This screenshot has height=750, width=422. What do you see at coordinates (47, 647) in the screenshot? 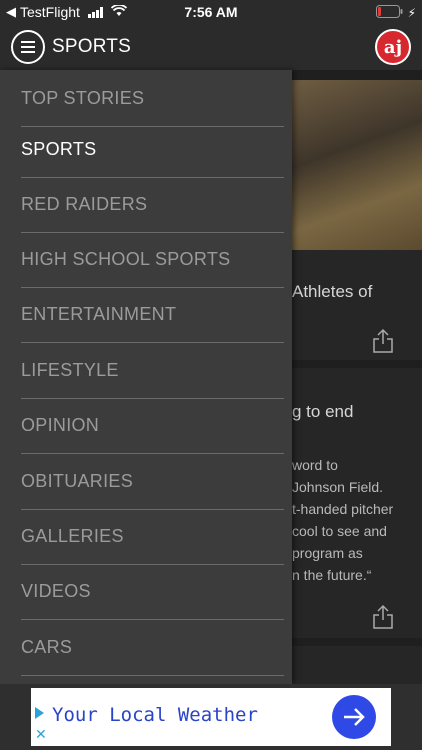
I see `nav-item-label: CARS` at bounding box center [47, 647].